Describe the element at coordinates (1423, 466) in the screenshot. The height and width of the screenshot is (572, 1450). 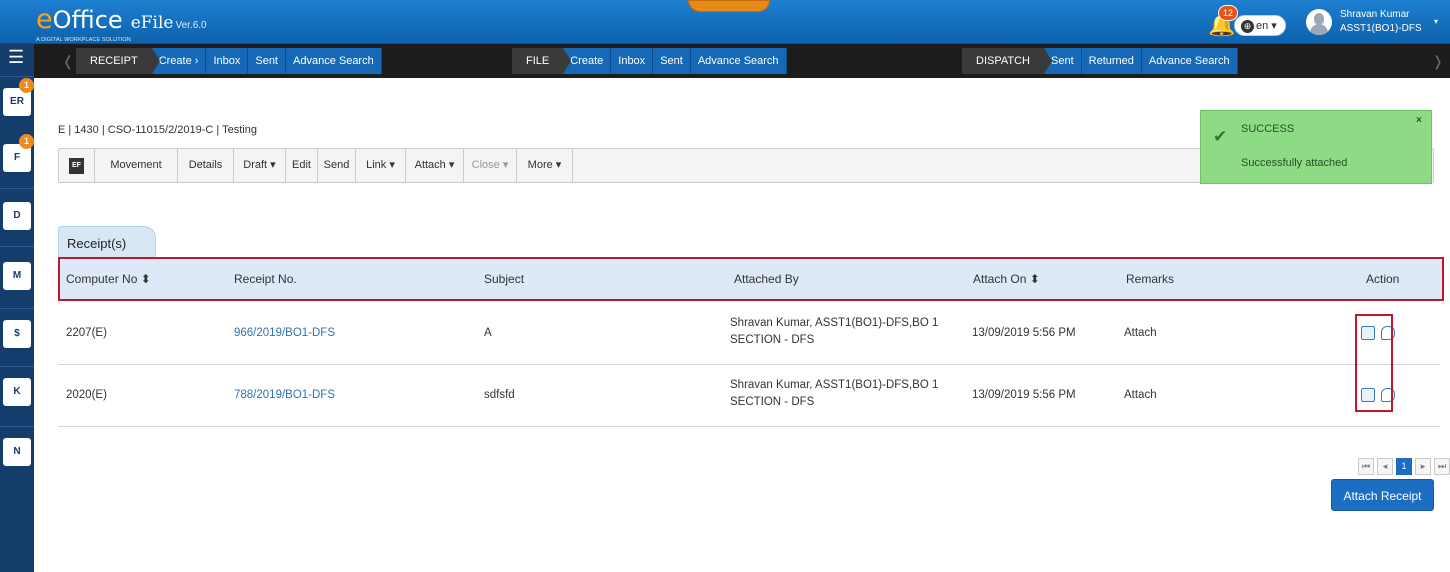
I see `next-page-icon: ▸` at that location.